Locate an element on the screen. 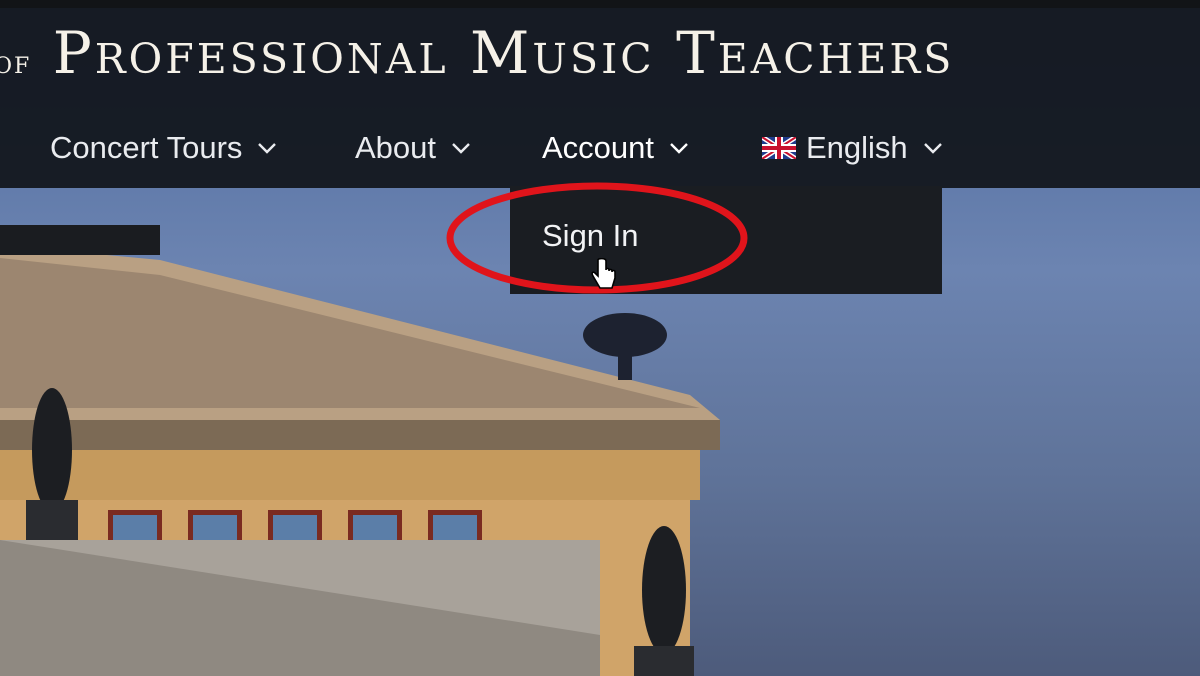 The height and width of the screenshot is (676, 1200). site-title-prefix: of is located at coordinates (16, 62).